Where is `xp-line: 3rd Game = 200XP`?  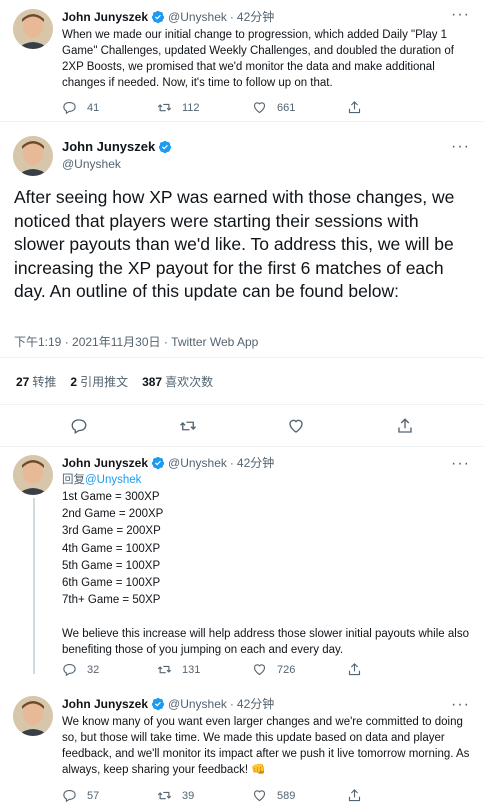
xp-line: 3rd Game = 200XP is located at coordinates (111, 531).